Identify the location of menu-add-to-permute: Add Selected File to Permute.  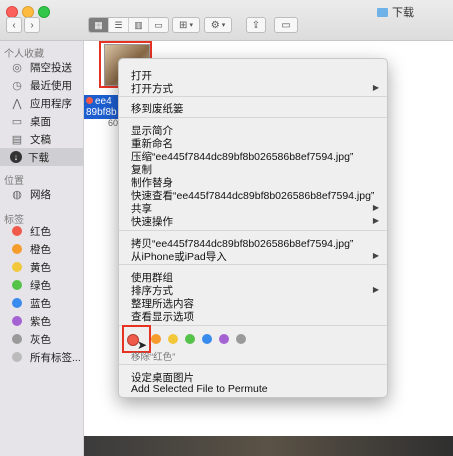
(199, 389).